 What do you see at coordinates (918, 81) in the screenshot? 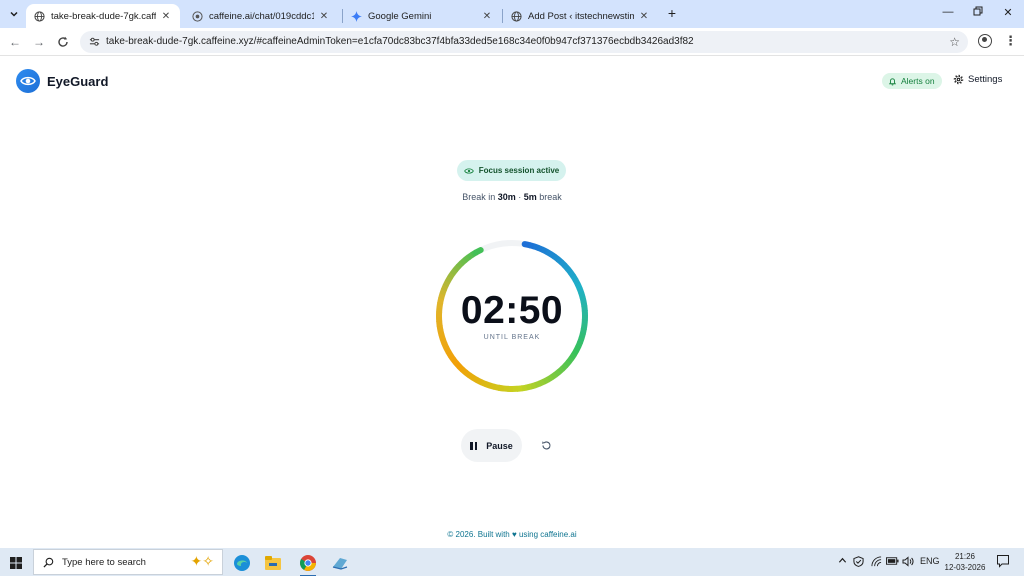
I see `alerts-label: Alerts on` at bounding box center [918, 81].